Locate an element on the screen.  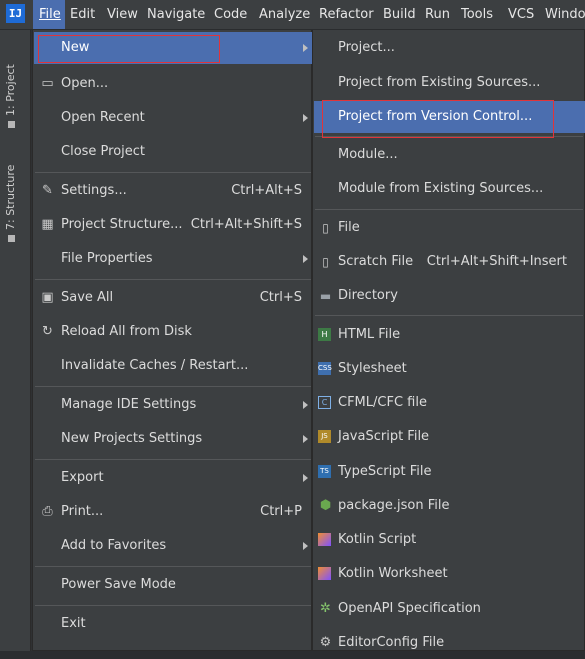
javascript-file-icon: JS is located at coordinates (324, 436).